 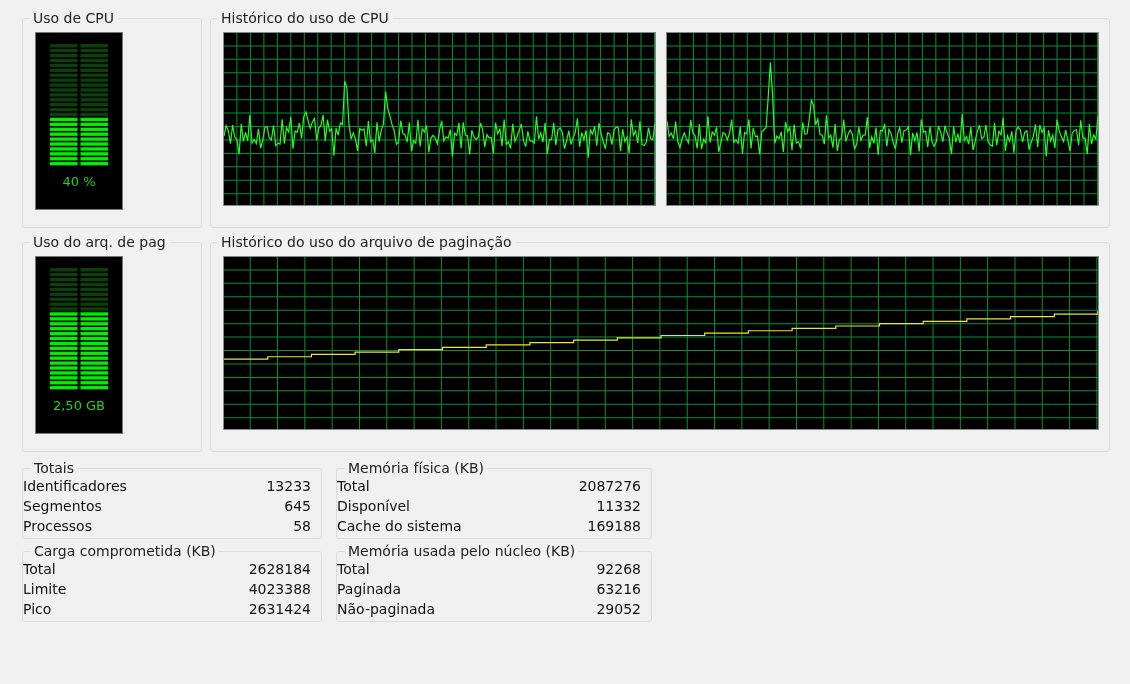 I want to click on stat-value: 13233, so click(x=288, y=486).